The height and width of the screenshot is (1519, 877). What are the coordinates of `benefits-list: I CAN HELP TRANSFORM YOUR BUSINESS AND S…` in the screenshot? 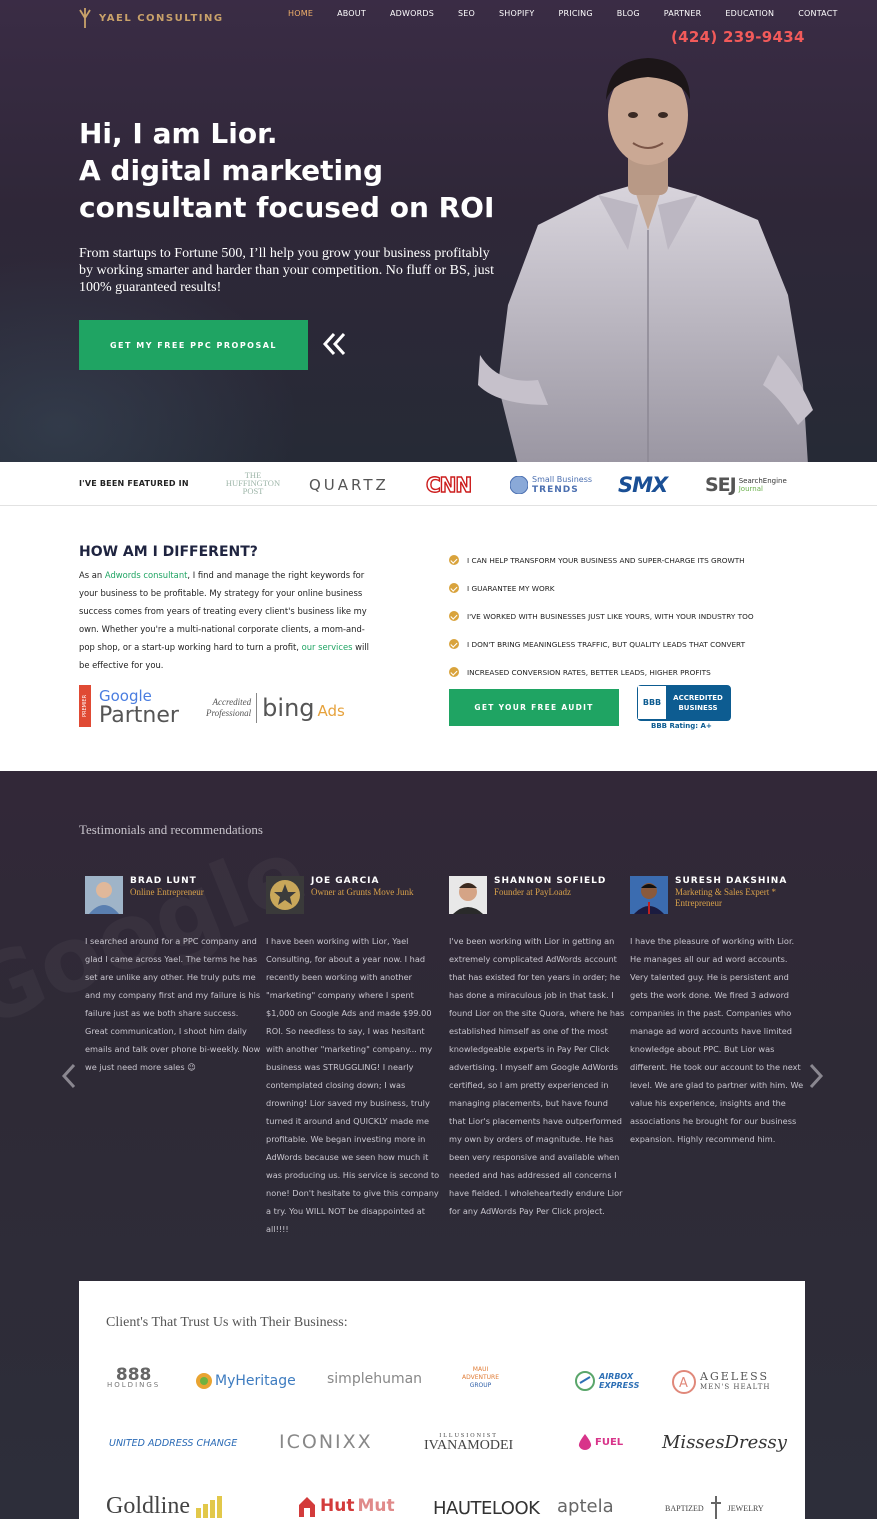 It's located at (601, 616).